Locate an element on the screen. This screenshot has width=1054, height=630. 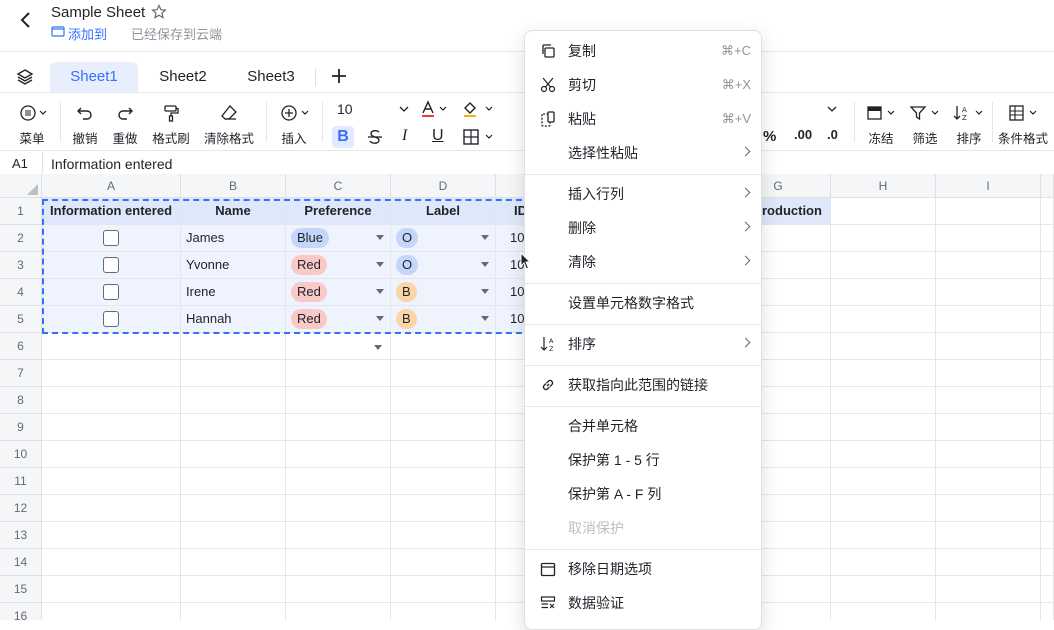
tab-sheet3: Sheet3 is located at coordinates (271, 77).